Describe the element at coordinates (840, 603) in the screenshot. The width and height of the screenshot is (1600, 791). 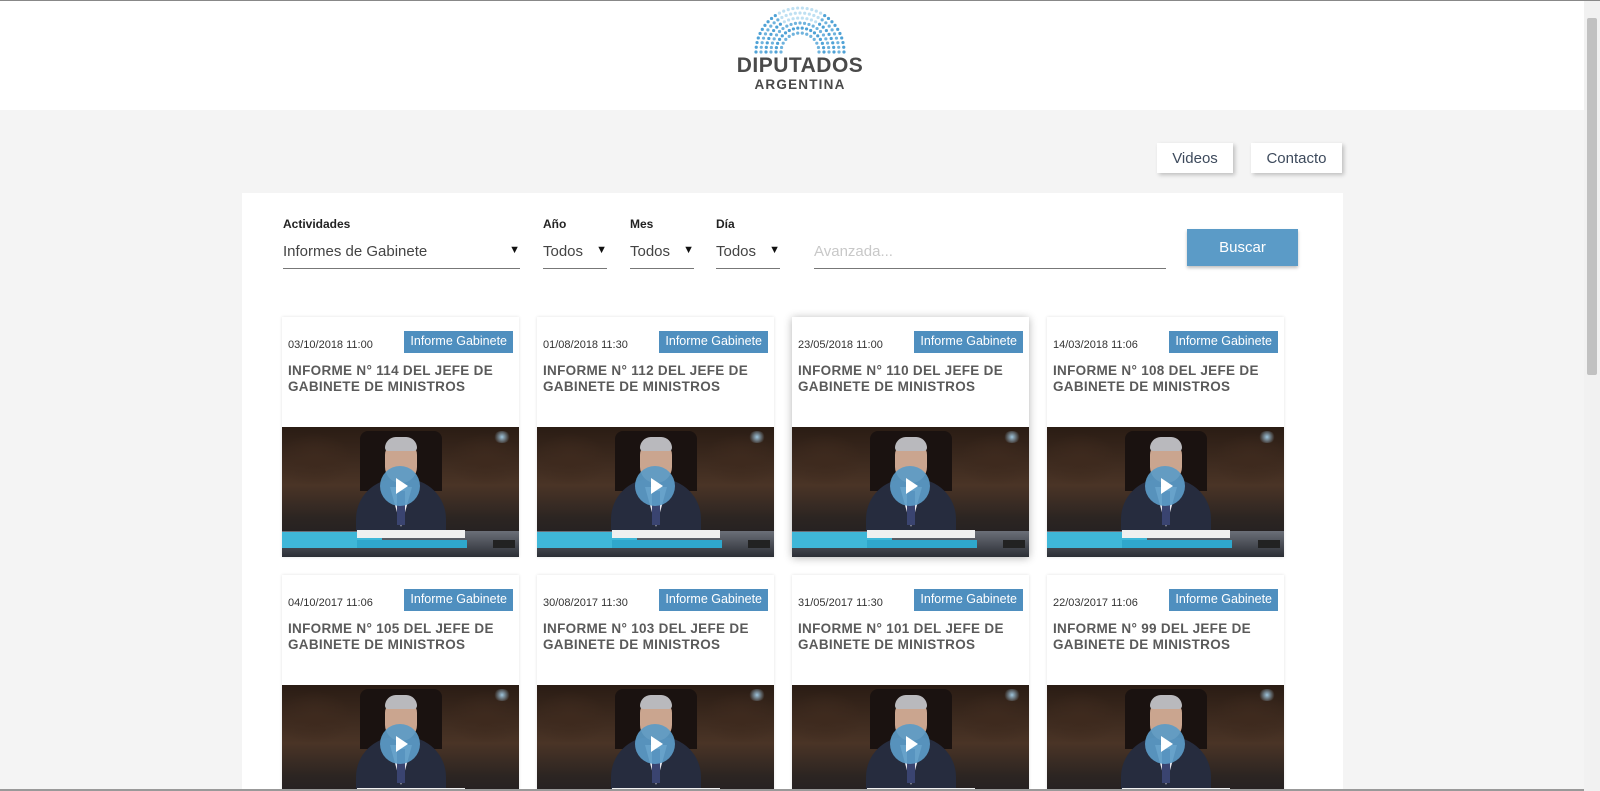
I see `video-date: 31/05/2017 11:30` at that location.